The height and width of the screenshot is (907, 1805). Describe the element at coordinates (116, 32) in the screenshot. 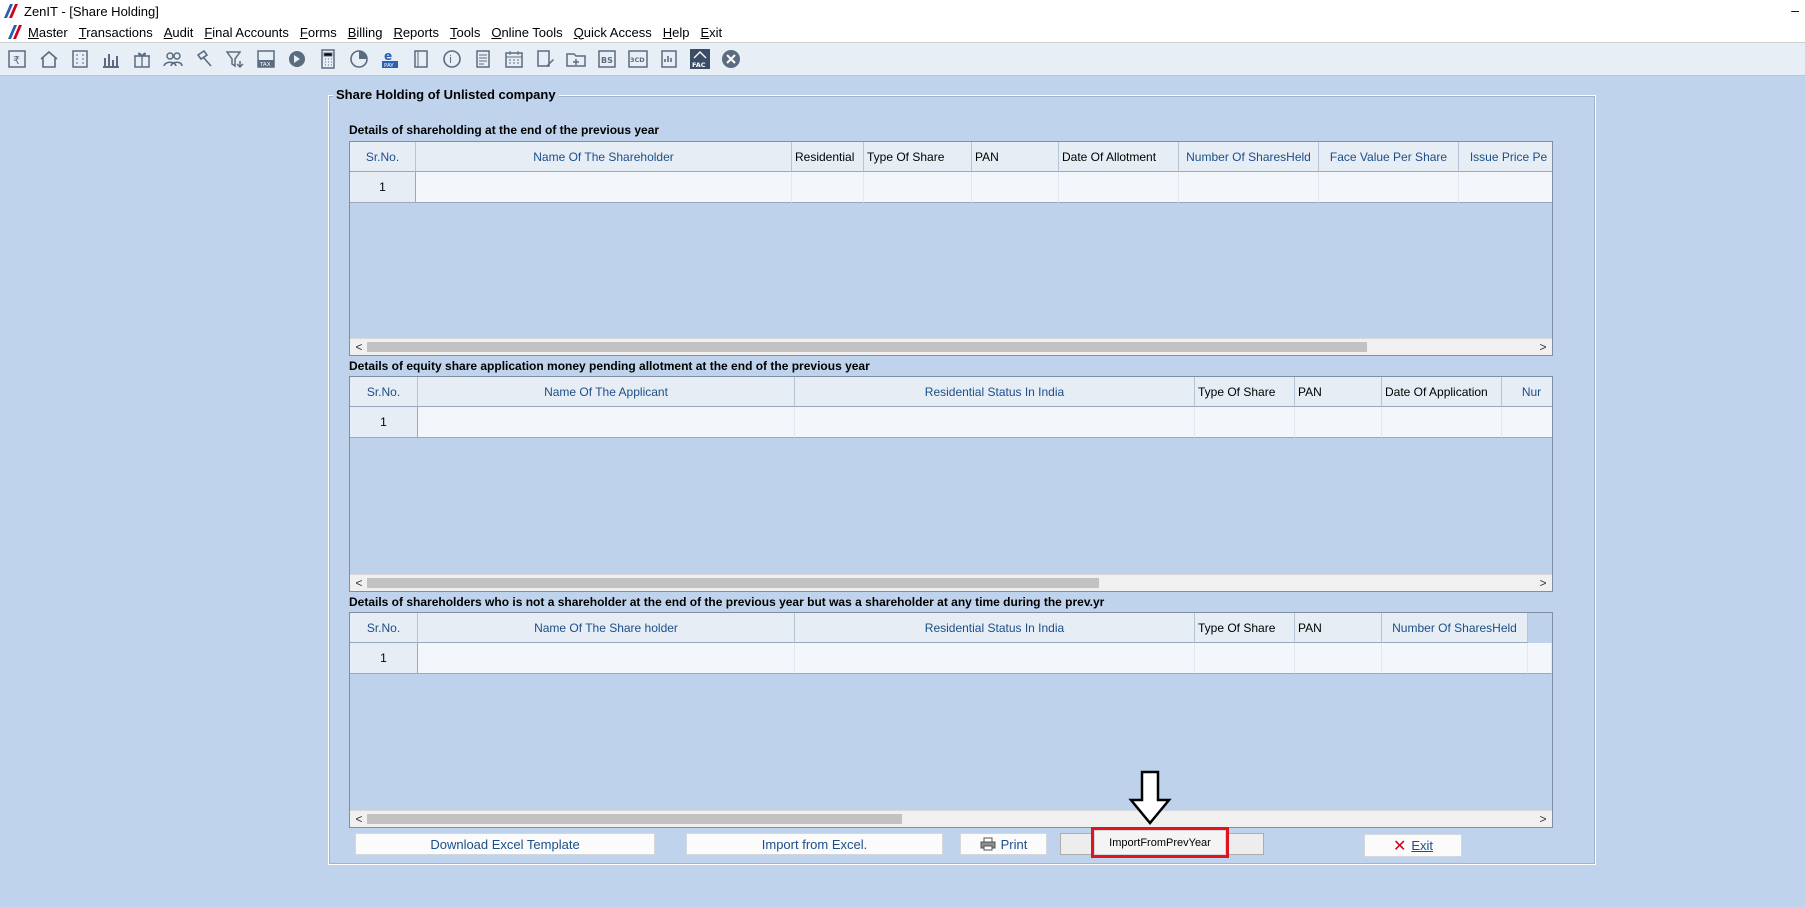

I see `menu-transactions: Transactions` at that location.